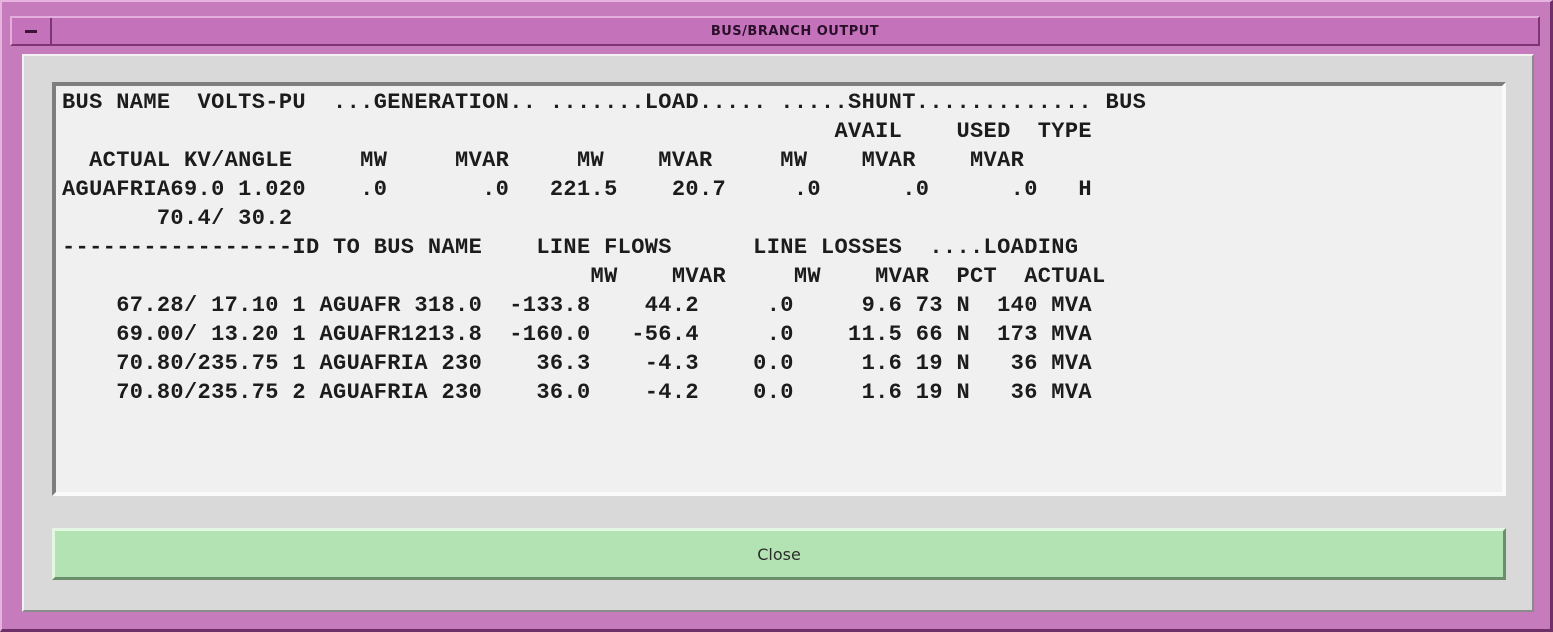 Image resolution: width=1553 pixels, height=632 pixels. I want to click on window-menu-icon, so click(32, 31).